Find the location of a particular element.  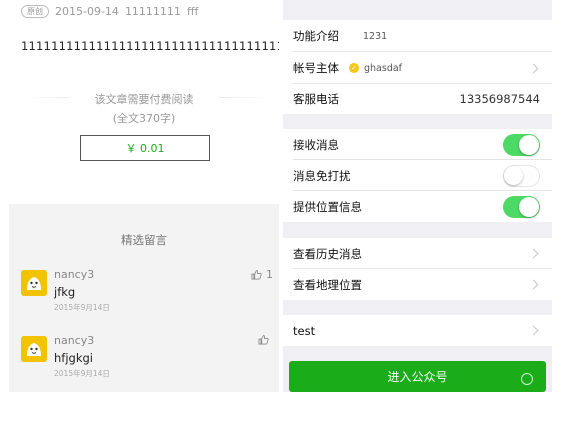

article-author: 11111111 is located at coordinates (152, 11).